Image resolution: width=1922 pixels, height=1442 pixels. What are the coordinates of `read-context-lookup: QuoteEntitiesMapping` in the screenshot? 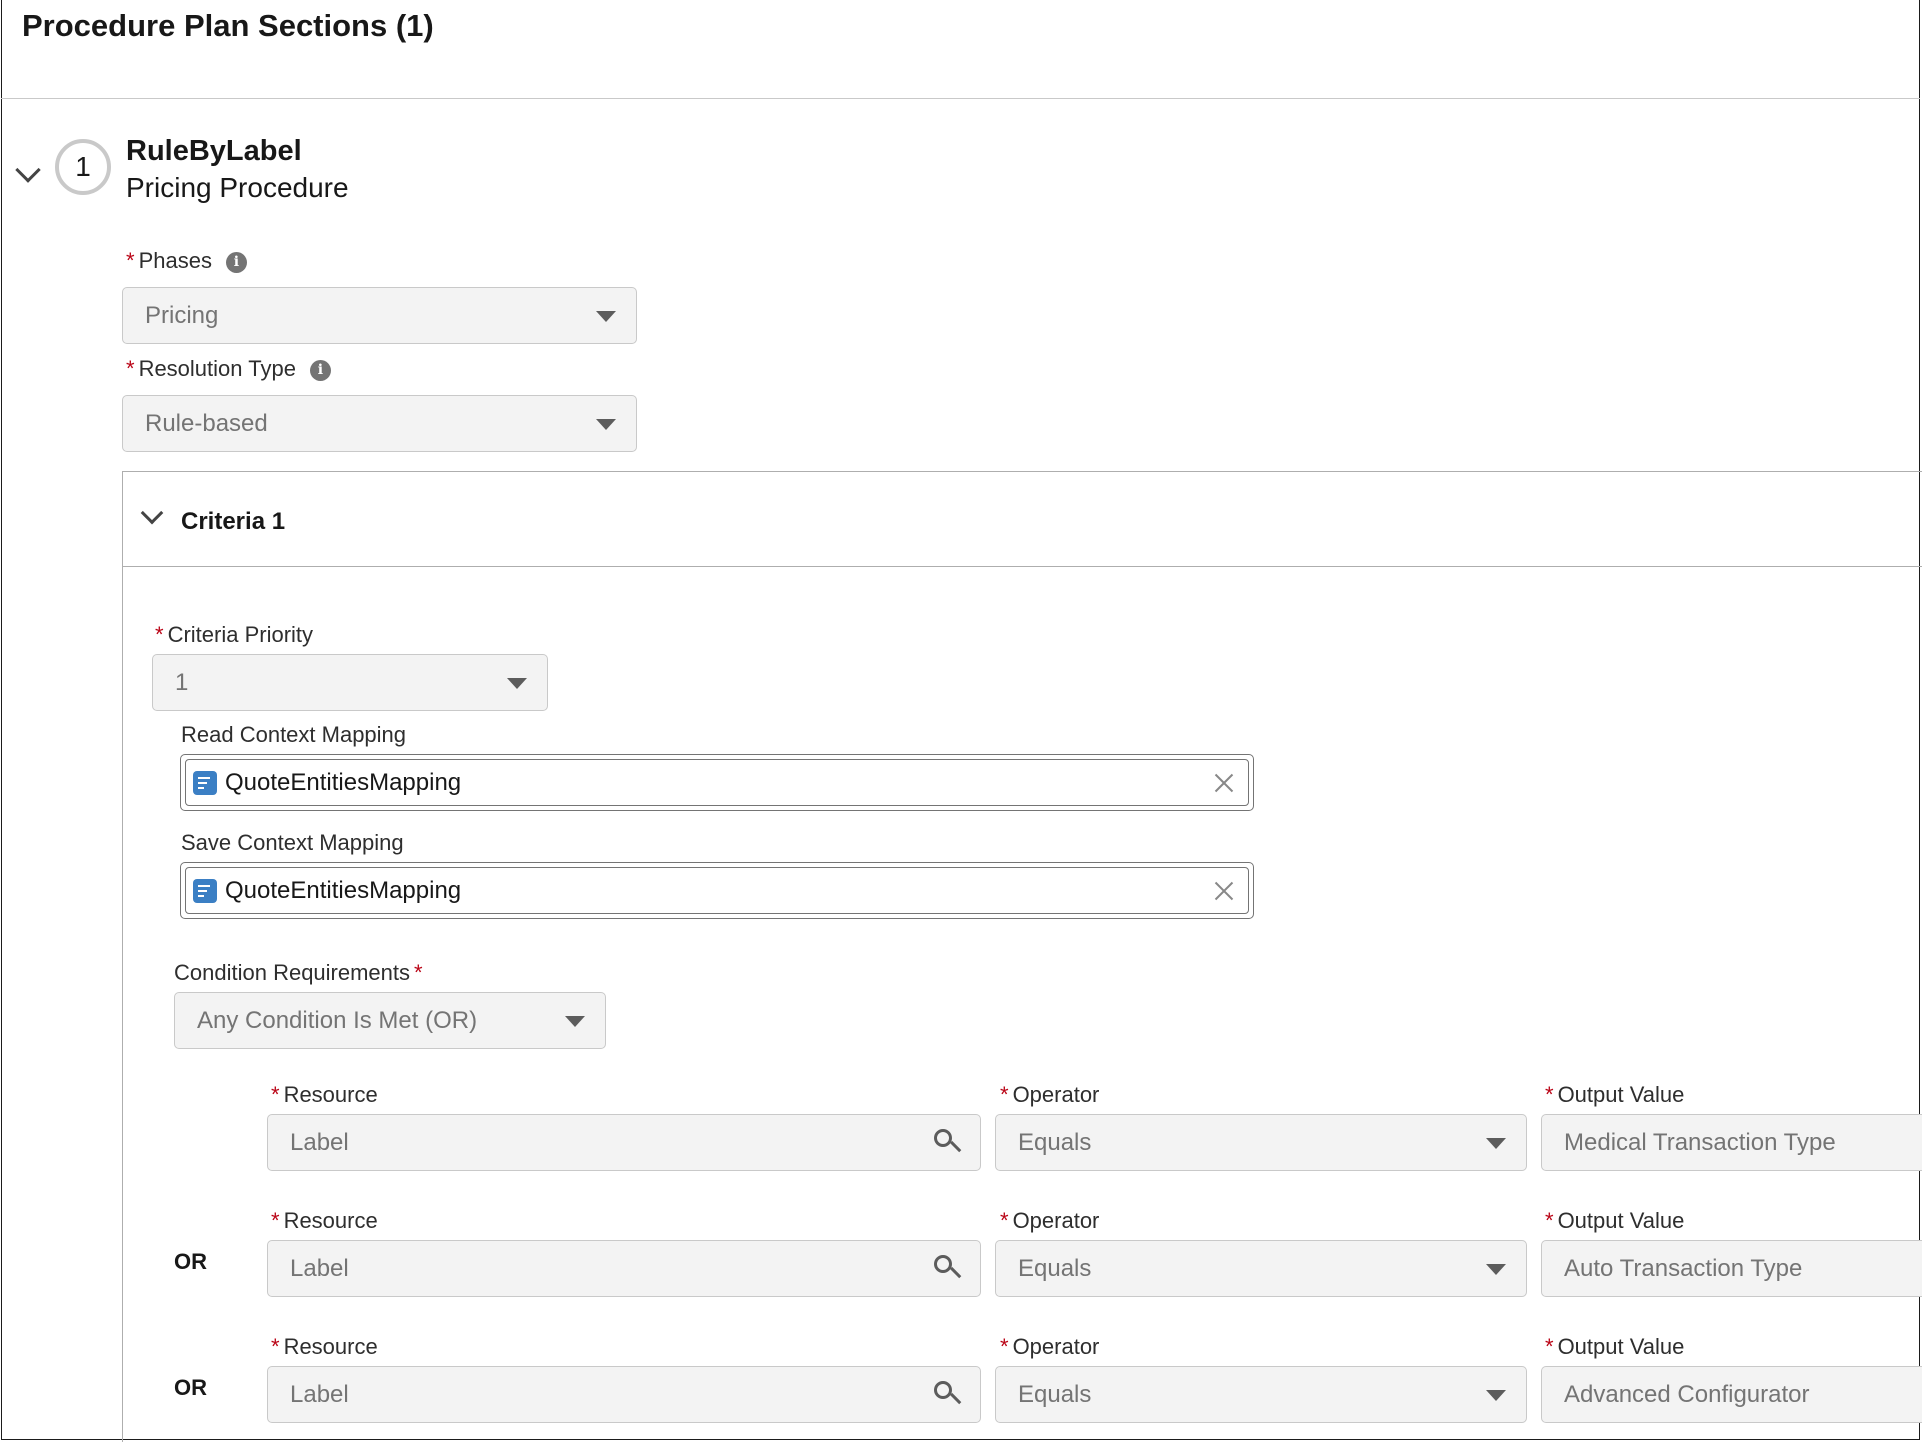 It's located at (717, 782).